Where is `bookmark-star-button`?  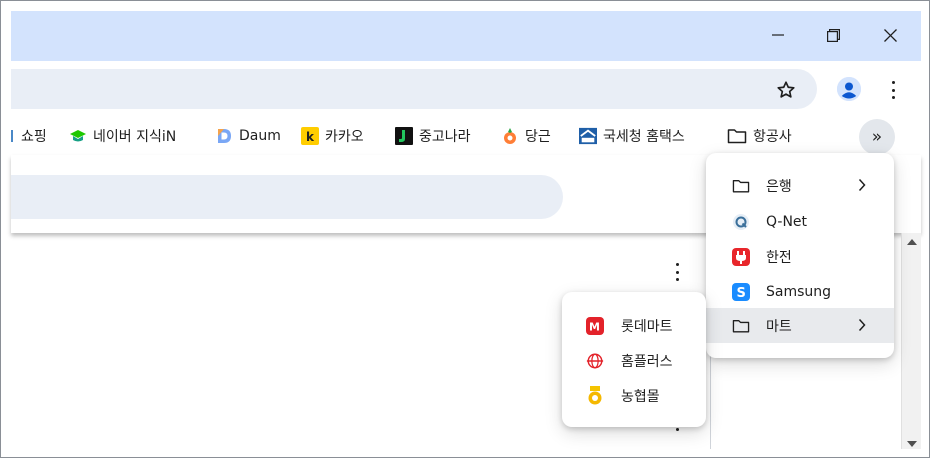 bookmark-star-button is located at coordinates (786, 90).